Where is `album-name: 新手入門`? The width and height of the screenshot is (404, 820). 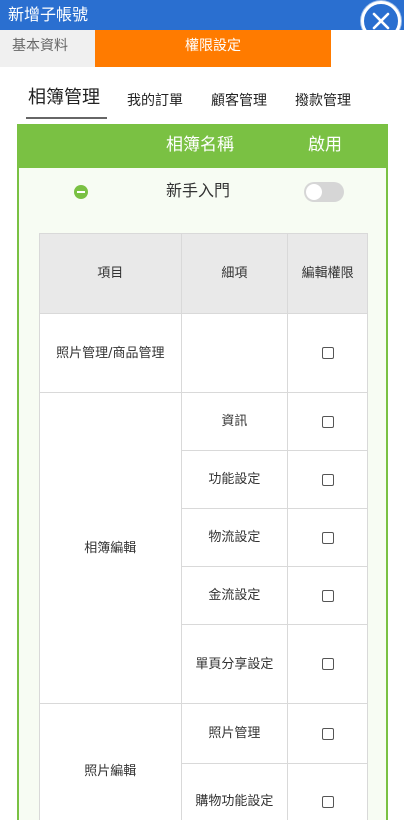
album-name: 新手入門 is located at coordinates (198, 190).